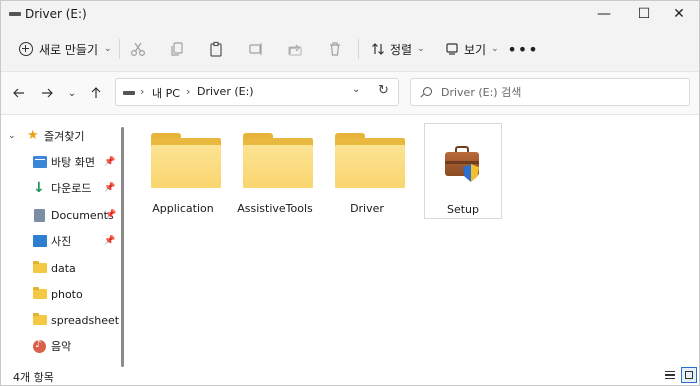 The width and height of the screenshot is (700, 386). I want to click on search-icon, so click(427, 91).